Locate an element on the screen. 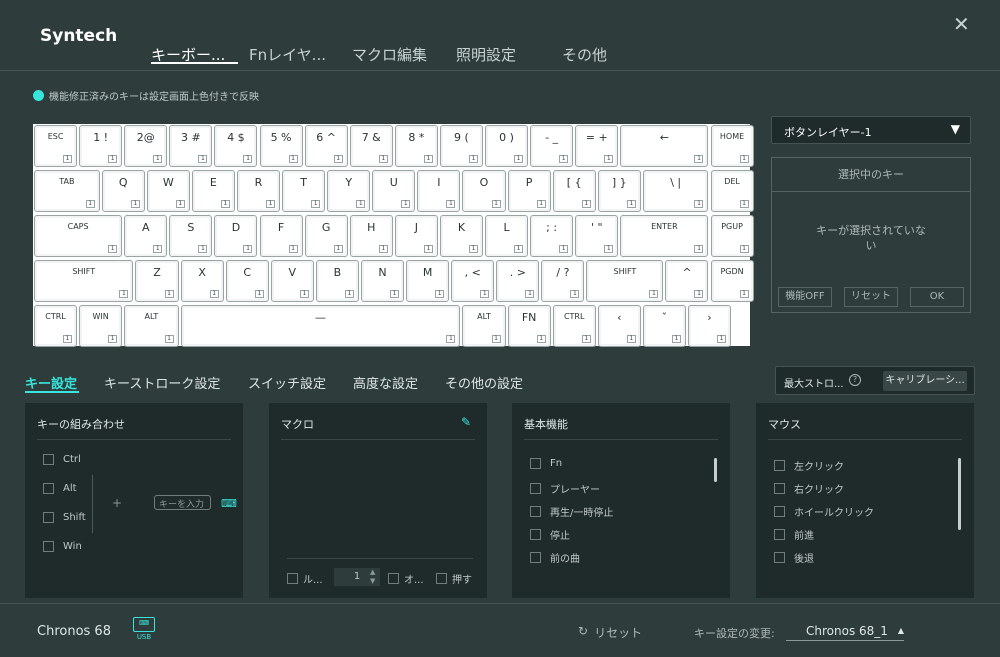 The width and height of the screenshot is (1000, 657). basic-item: プレーヤー is located at coordinates (565, 488).